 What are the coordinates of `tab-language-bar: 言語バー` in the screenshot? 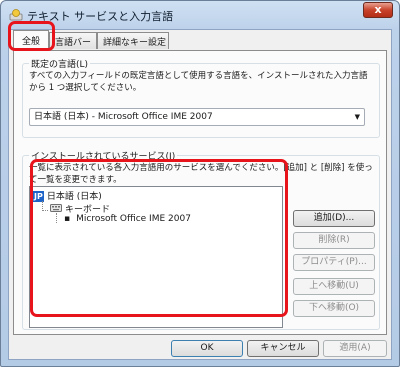 It's located at (73, 40).